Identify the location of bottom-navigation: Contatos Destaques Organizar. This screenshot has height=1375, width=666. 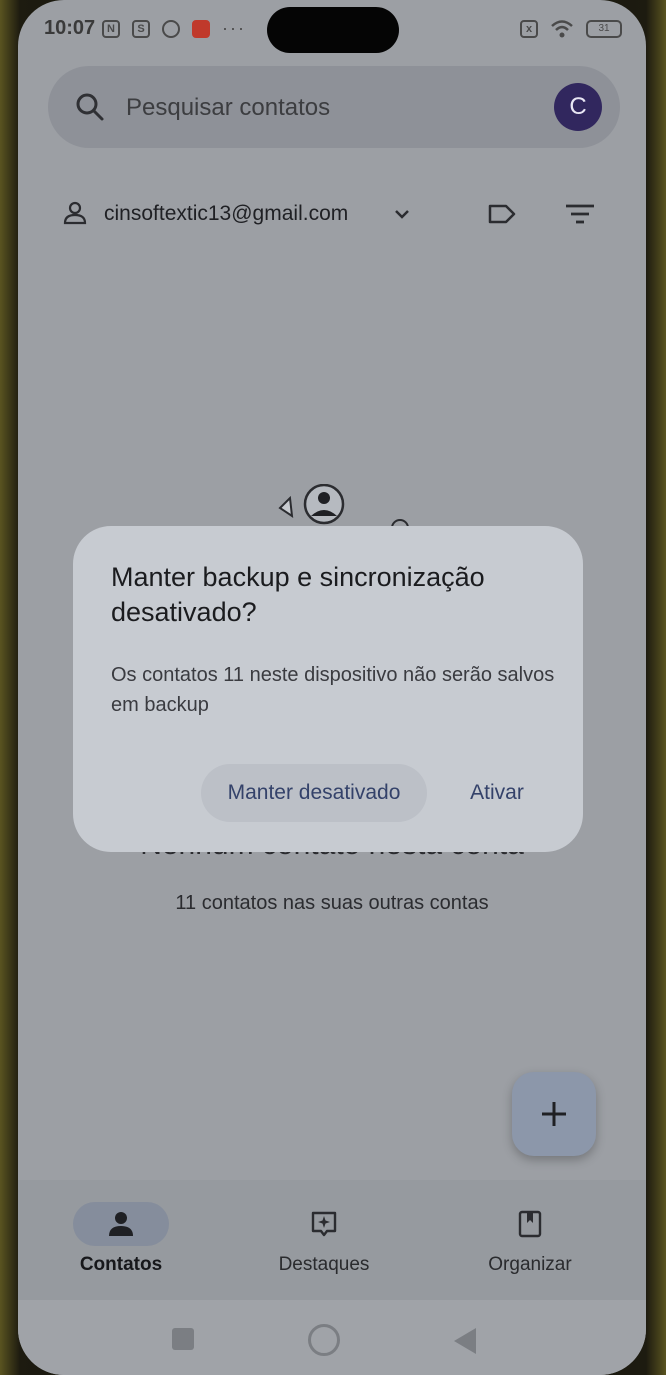
(332, 1240).